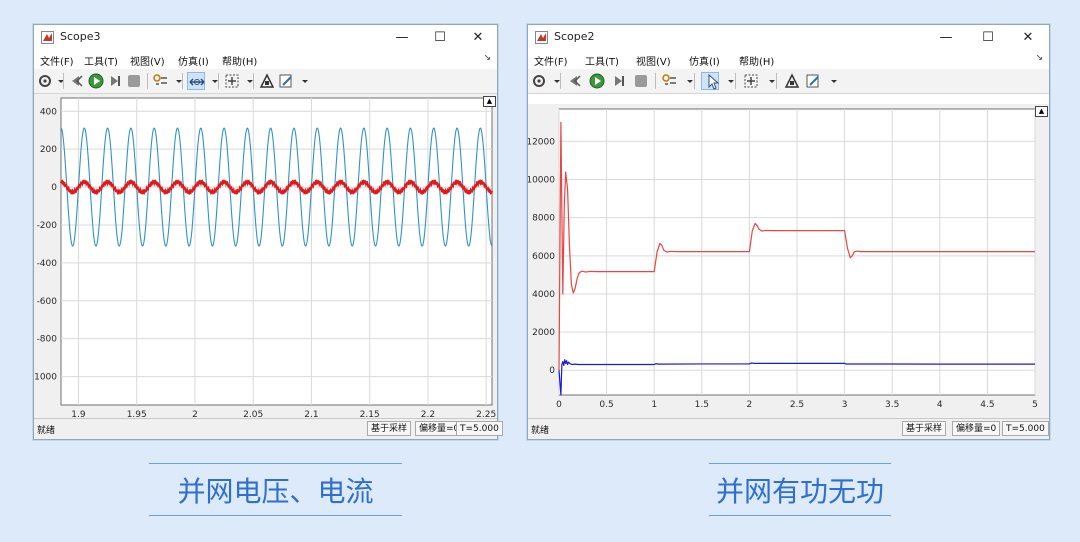 The width and height of the screenshot is (1080, 542). I want to click on status-ready: 就绪, so click(46, 431).